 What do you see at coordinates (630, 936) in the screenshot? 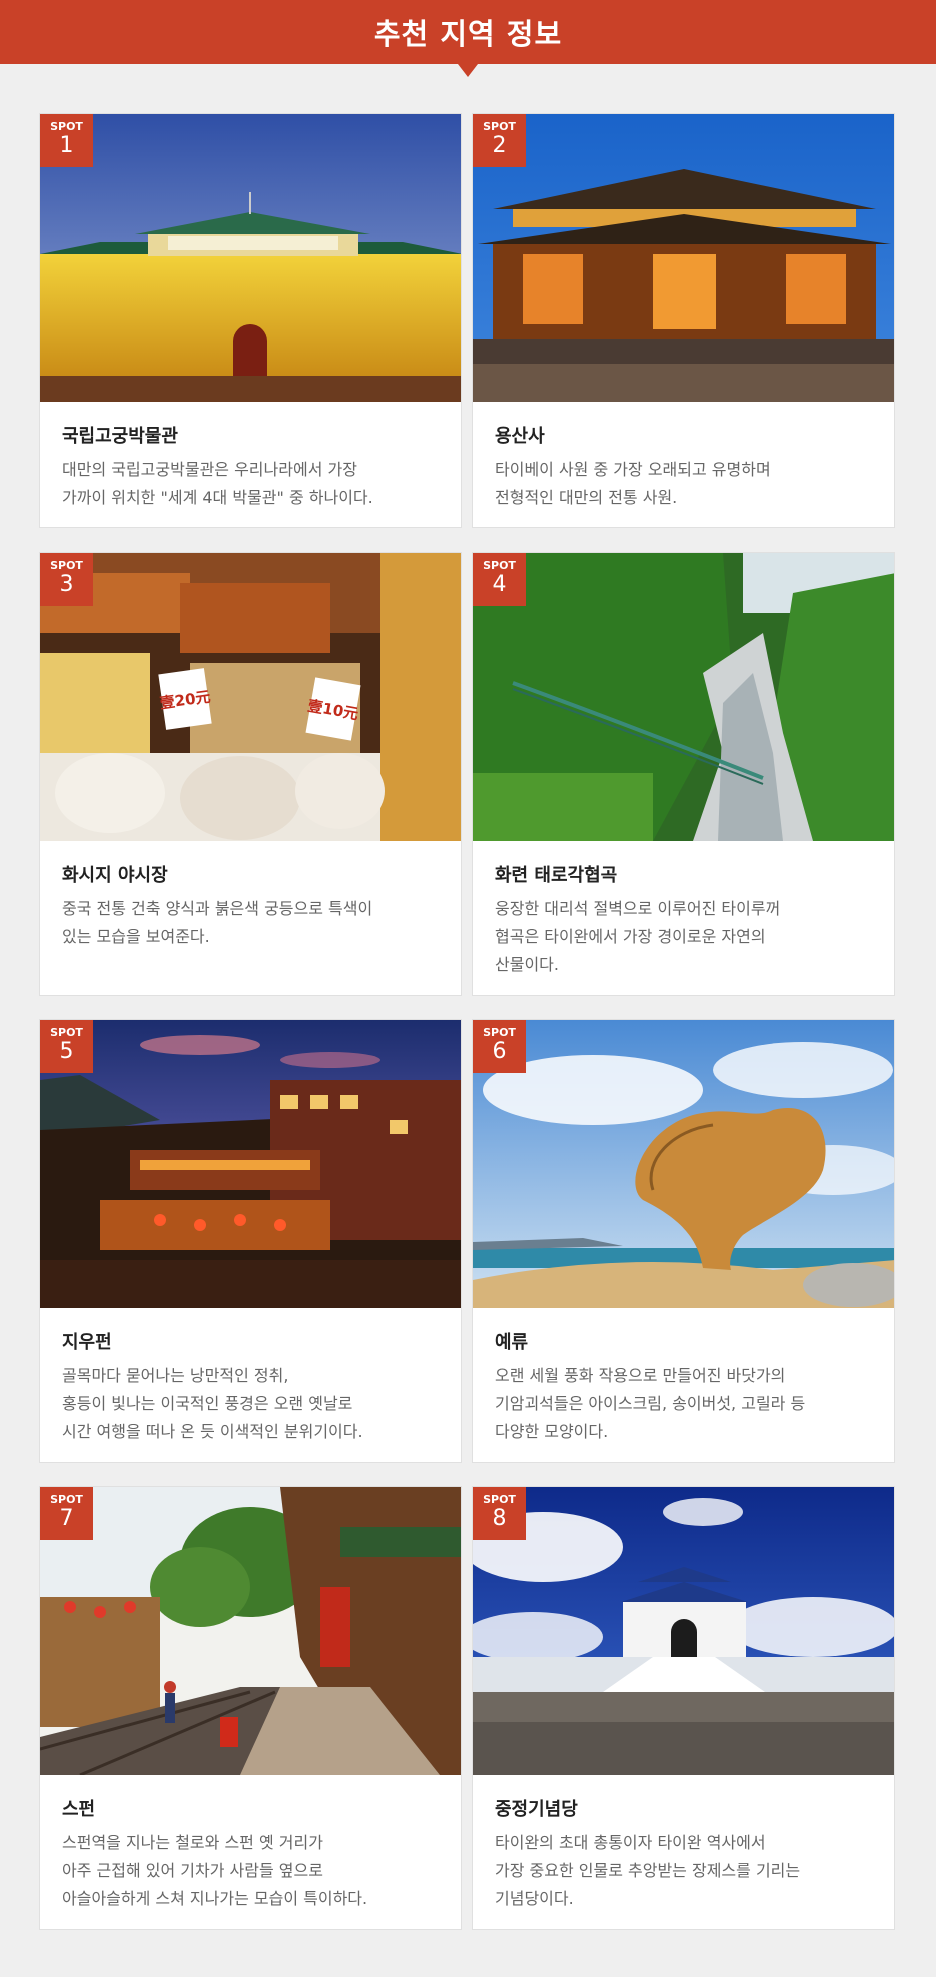
I see `spot-description-line: 협곡은 타이완에서 가장 경이로운 자연의` at bounding box center [630, 936].